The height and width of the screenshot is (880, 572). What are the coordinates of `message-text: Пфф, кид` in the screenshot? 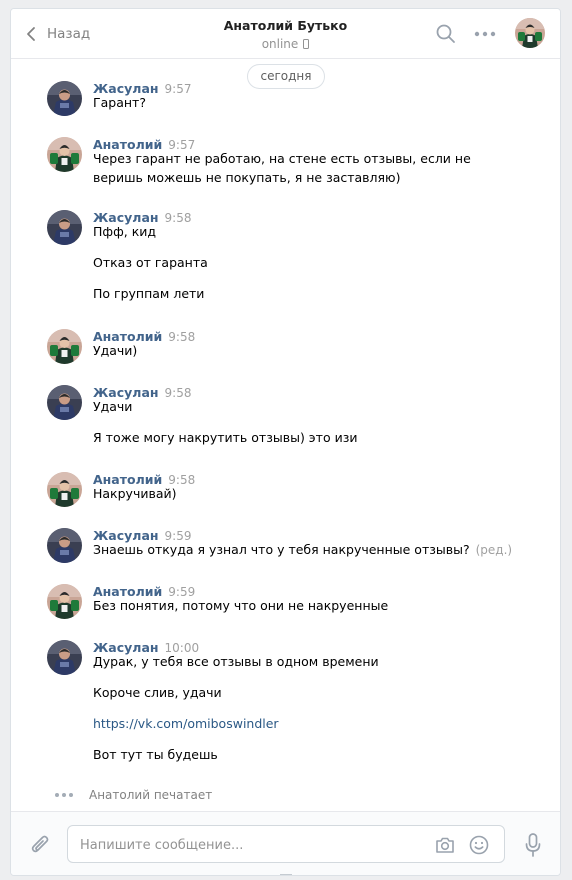 It's located at (124, 232).